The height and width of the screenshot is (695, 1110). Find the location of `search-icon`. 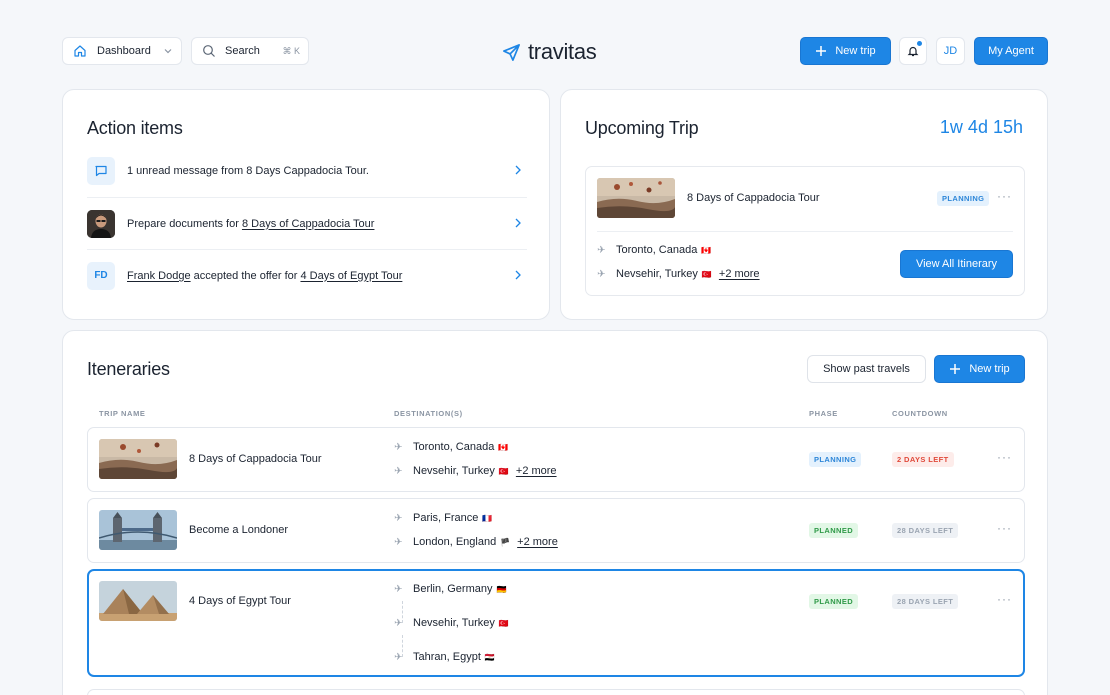

search-icon is located at coordinates (209, 51).